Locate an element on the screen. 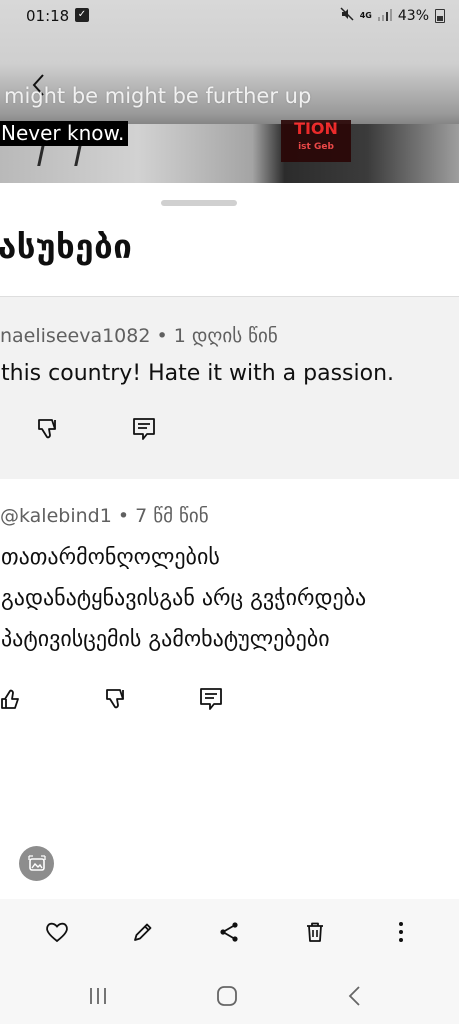  more-icon is located at coordinates (401, 932).